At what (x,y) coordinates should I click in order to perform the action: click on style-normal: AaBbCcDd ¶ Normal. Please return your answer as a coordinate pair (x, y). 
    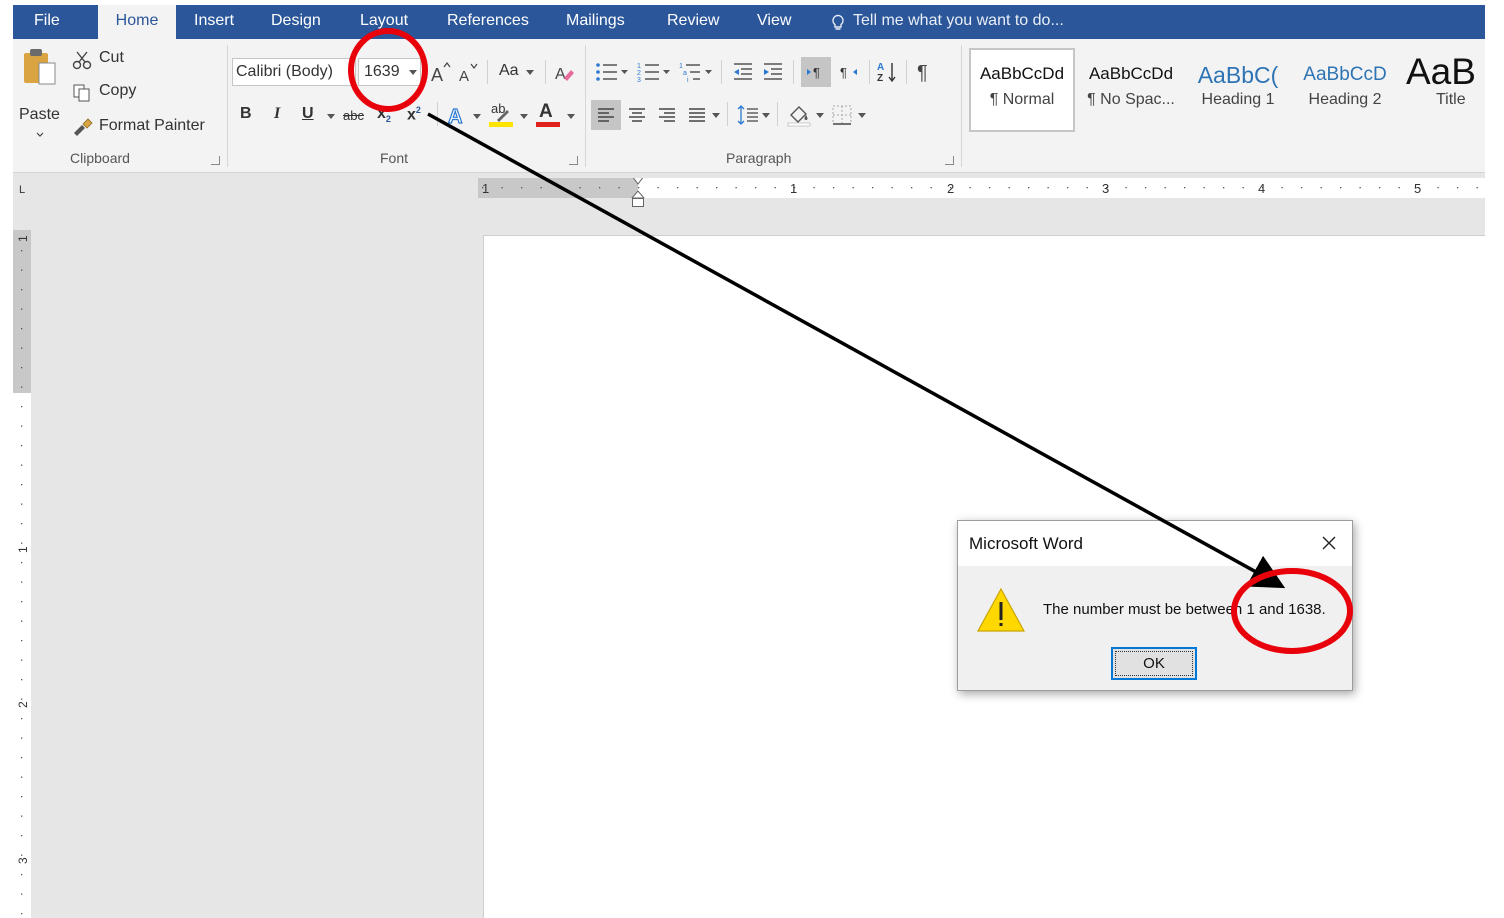
    Looking at the image, I should click on (1022, 90).